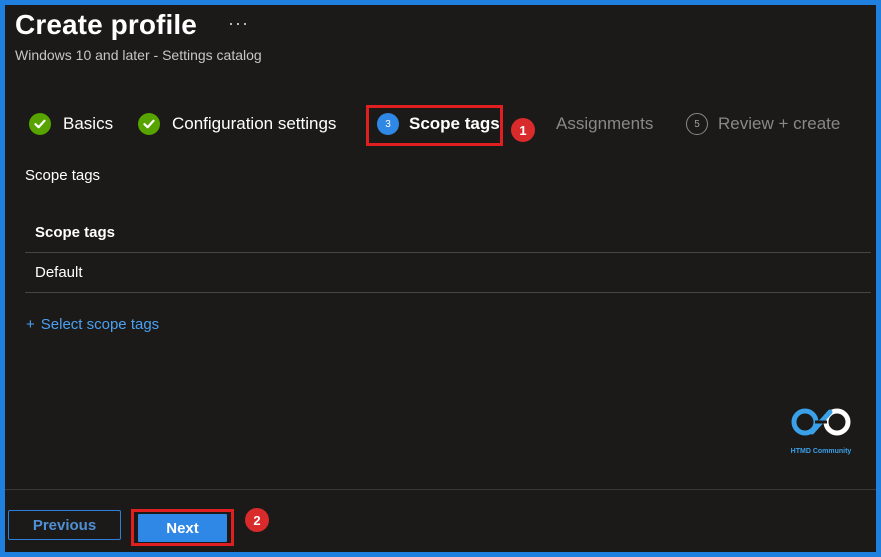 The width and height of the screenshot is (881, 557). I want to click on htmd-community-logo: HTMD Community, so click(821, 430).